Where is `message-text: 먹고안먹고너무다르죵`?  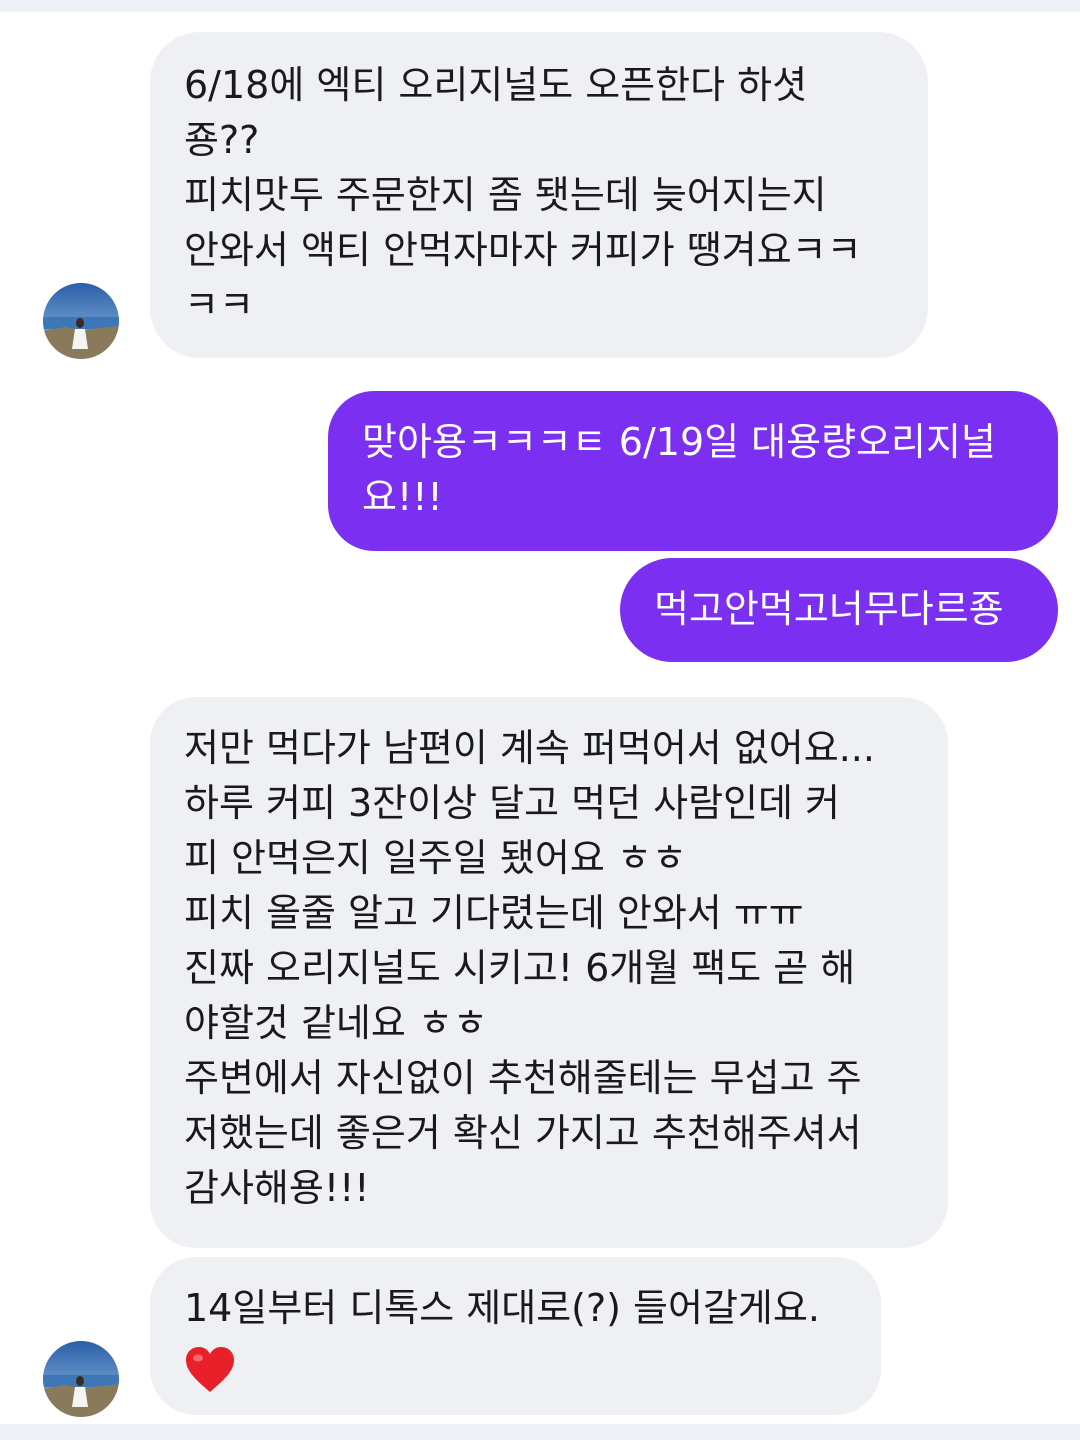
message-text: 먹고안먹고너무다르죵 is located at coordinates (829, 609).